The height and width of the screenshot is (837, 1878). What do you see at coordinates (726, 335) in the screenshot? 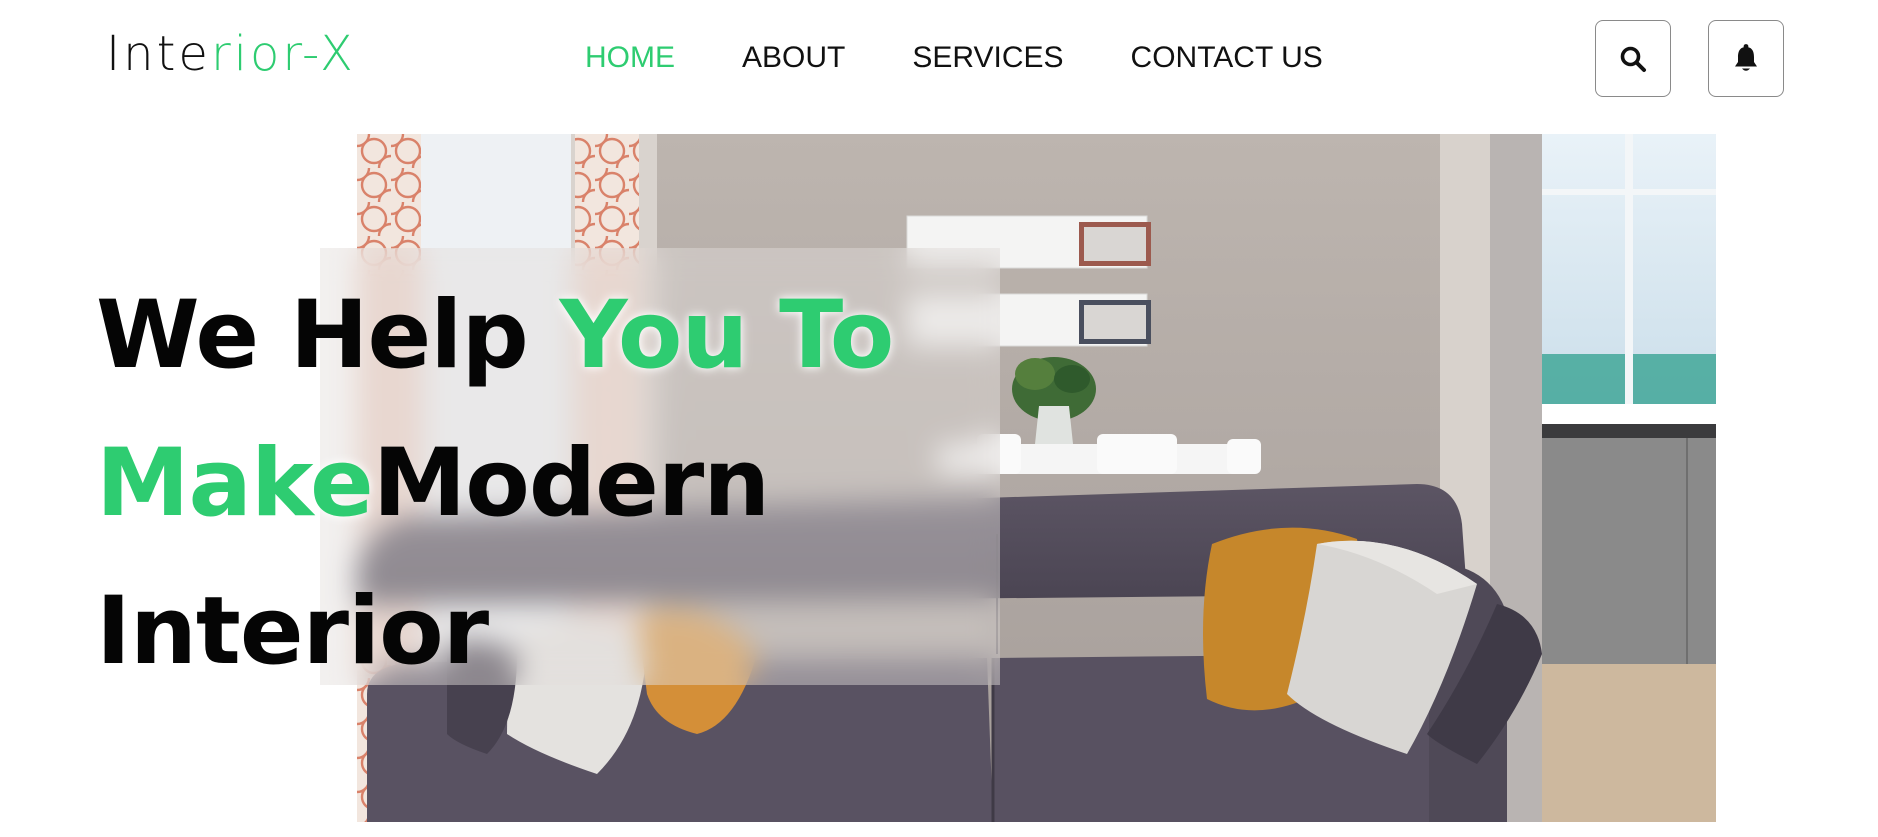
I see `headline-highlight: You To` at bounding box center [726, 335].